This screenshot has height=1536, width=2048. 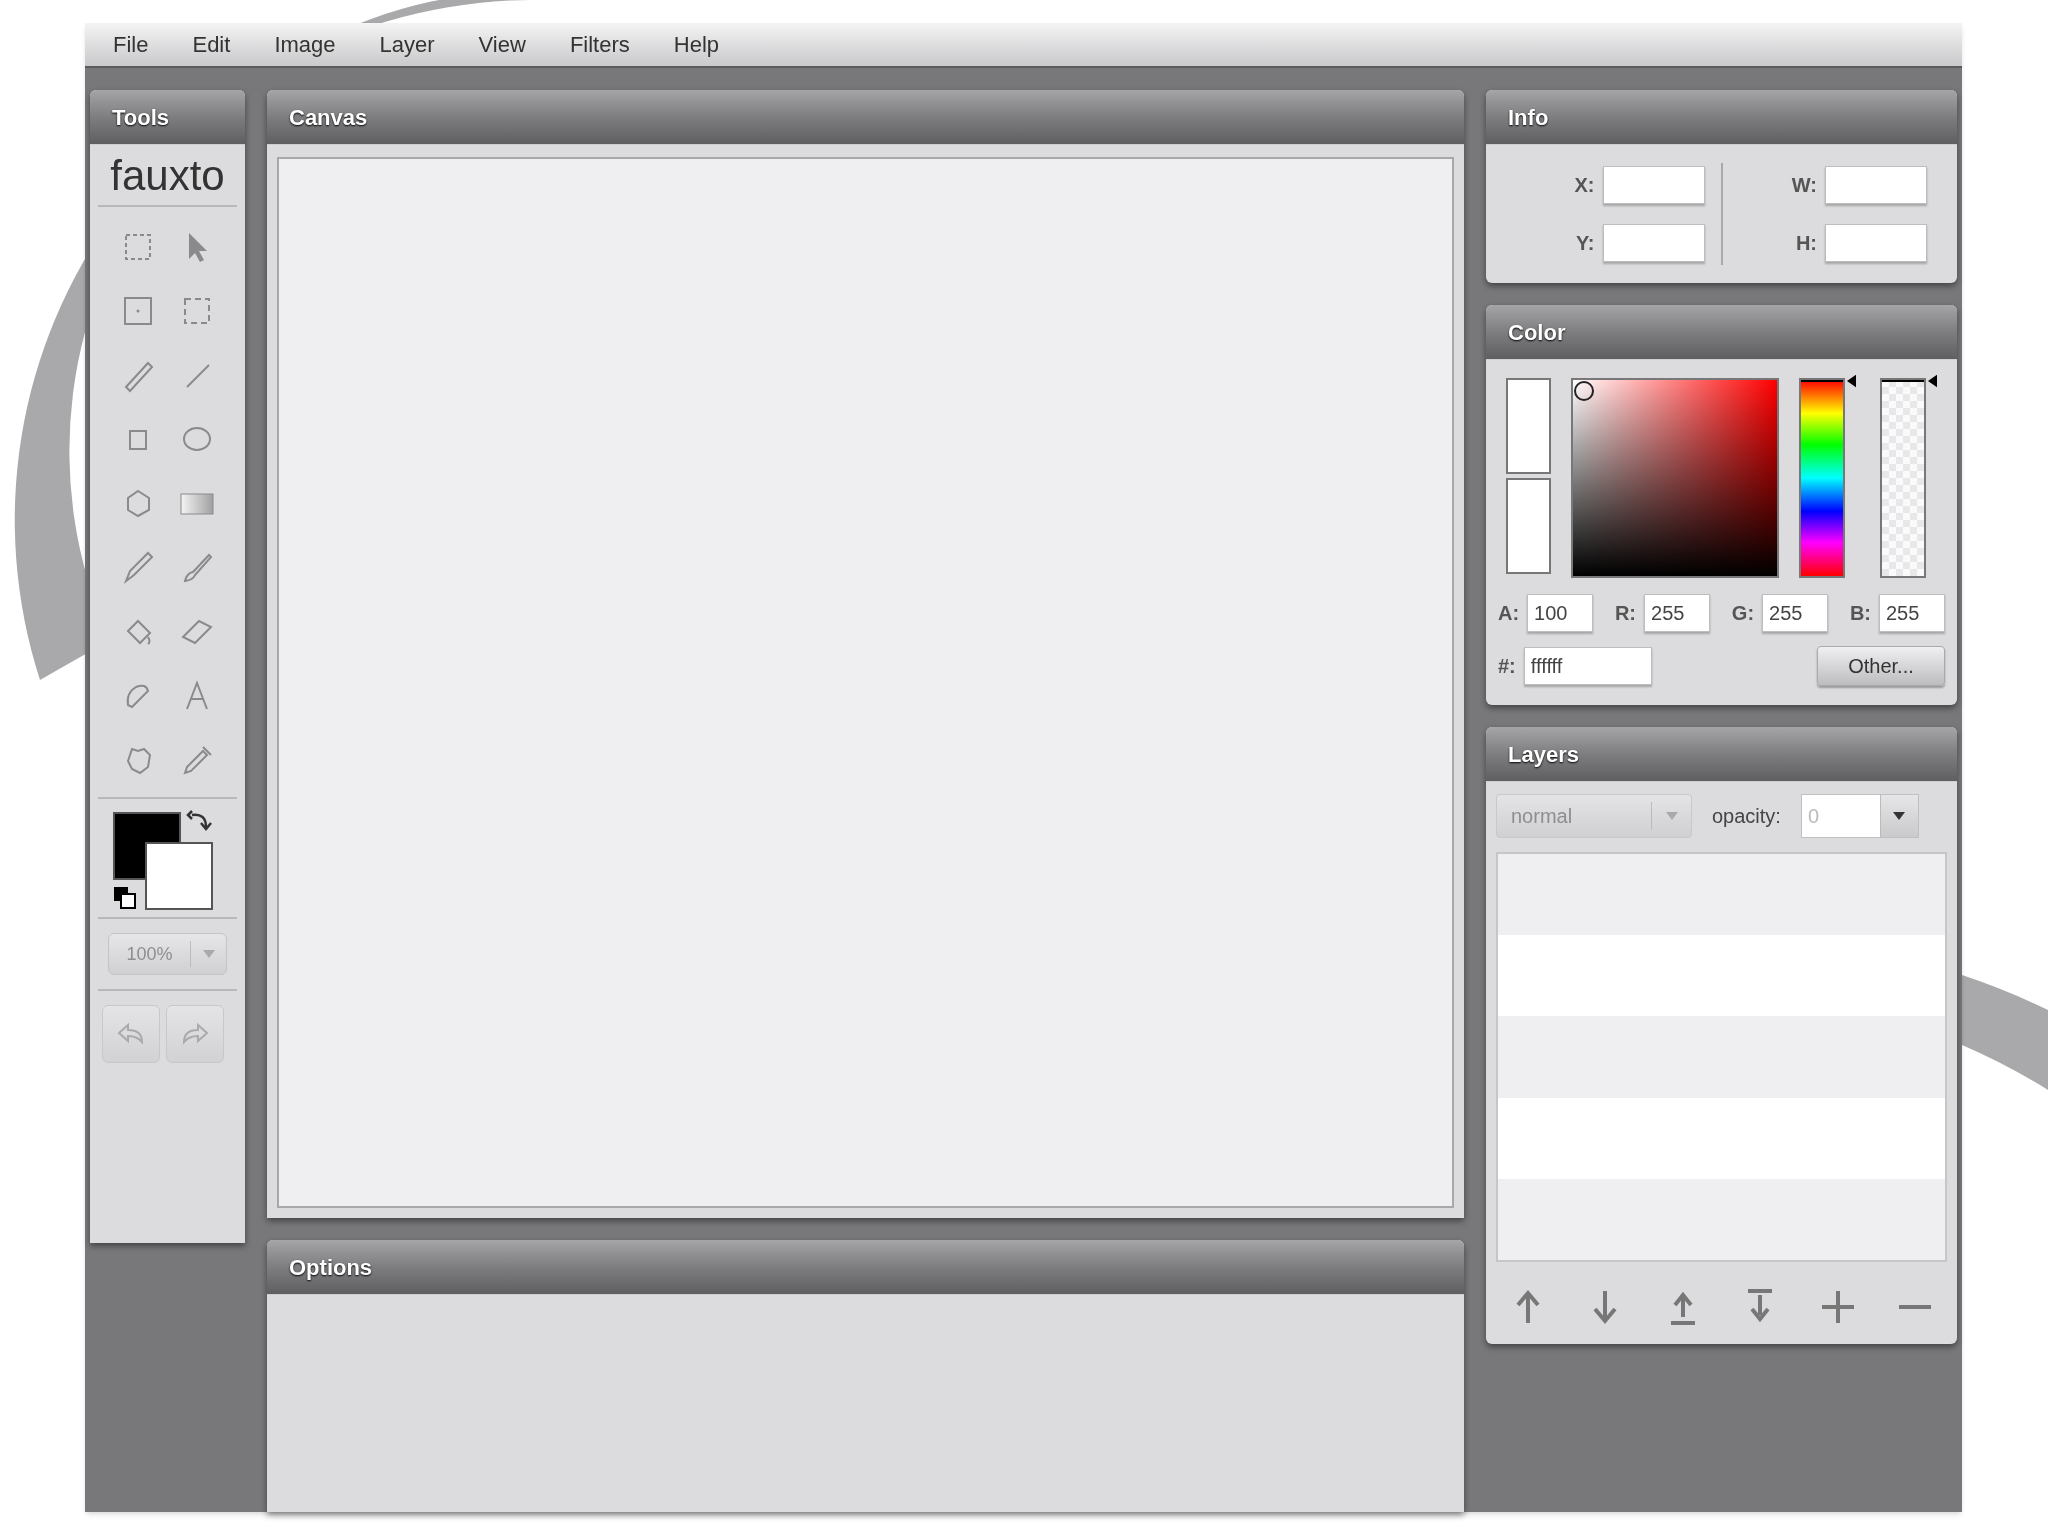 I want to click on menu-item: Image, so click(x=305, y=44).